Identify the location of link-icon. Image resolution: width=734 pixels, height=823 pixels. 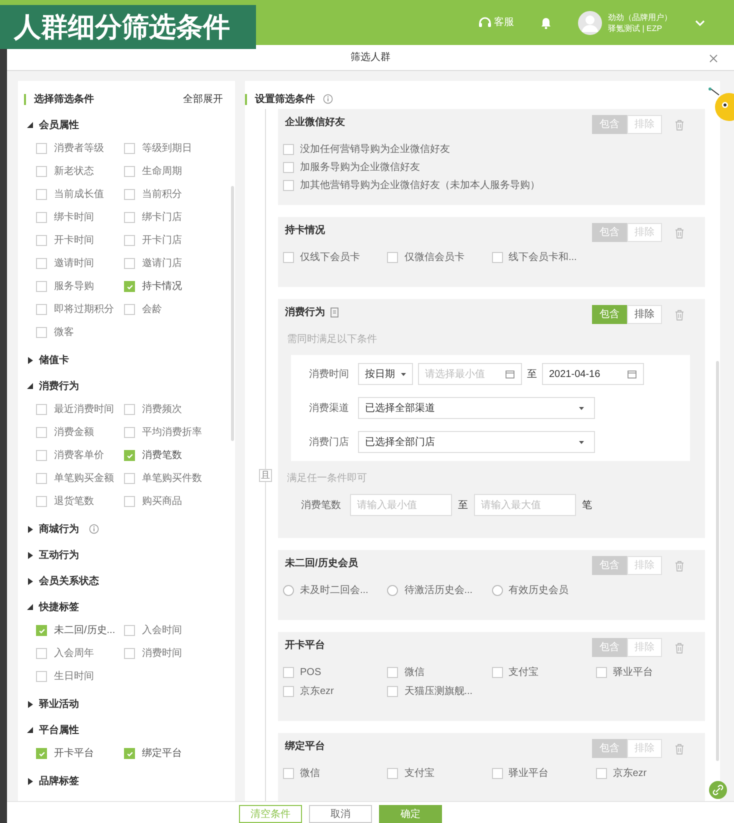
(718, 790).